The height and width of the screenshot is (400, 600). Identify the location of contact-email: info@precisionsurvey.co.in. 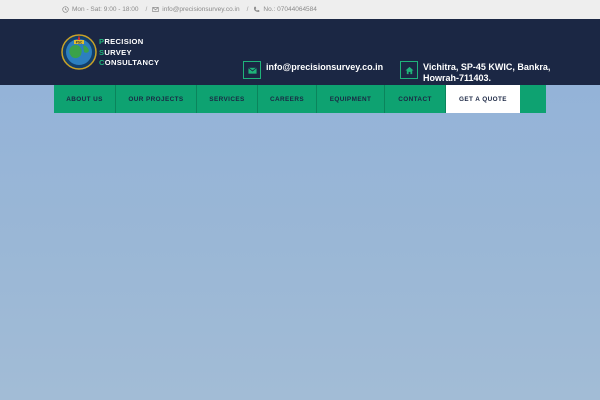
(324, 67).